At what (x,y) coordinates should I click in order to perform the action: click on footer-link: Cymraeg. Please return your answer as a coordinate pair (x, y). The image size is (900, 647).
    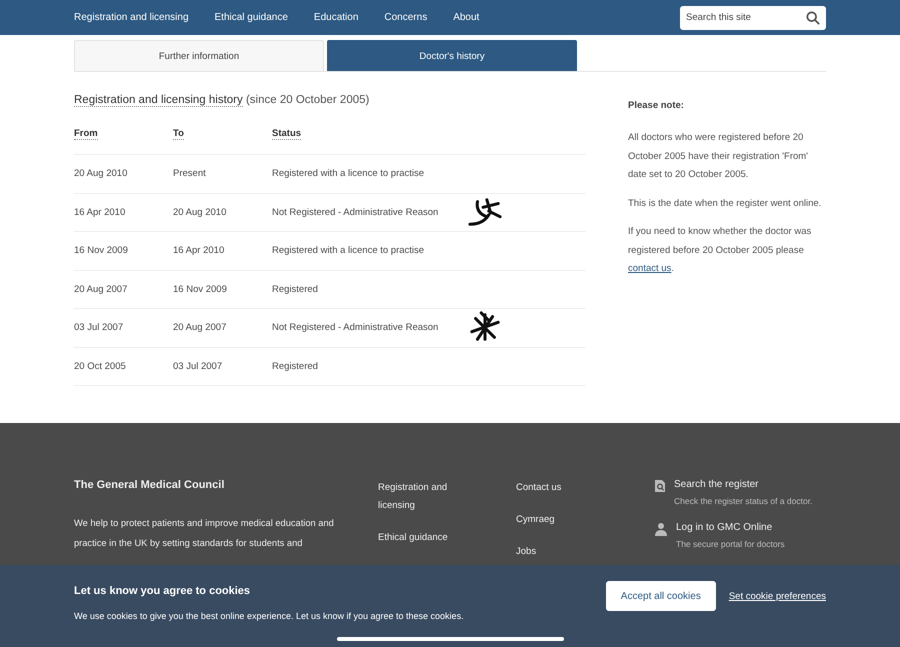
    Looking at the image, I should click on (566, 520).